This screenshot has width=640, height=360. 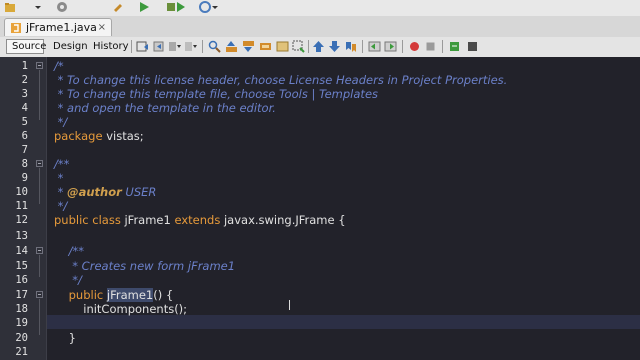 I want to click on line-number: 15, so click(x=21, y=266).